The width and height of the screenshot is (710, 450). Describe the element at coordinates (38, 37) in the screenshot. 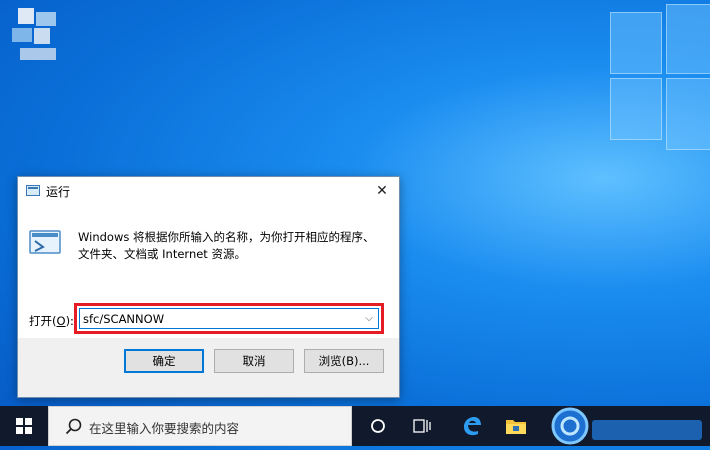

I see `desktop-icon-blurred` at that location.